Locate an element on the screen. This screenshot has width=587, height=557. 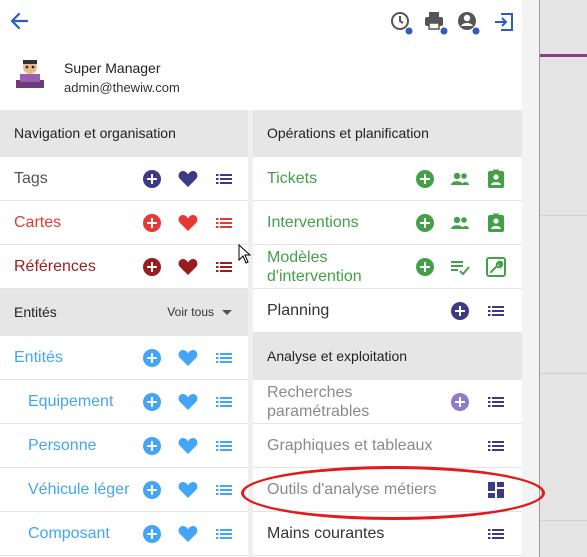
menu-item-label: Mains courantes is located at coordinates (326, 533).